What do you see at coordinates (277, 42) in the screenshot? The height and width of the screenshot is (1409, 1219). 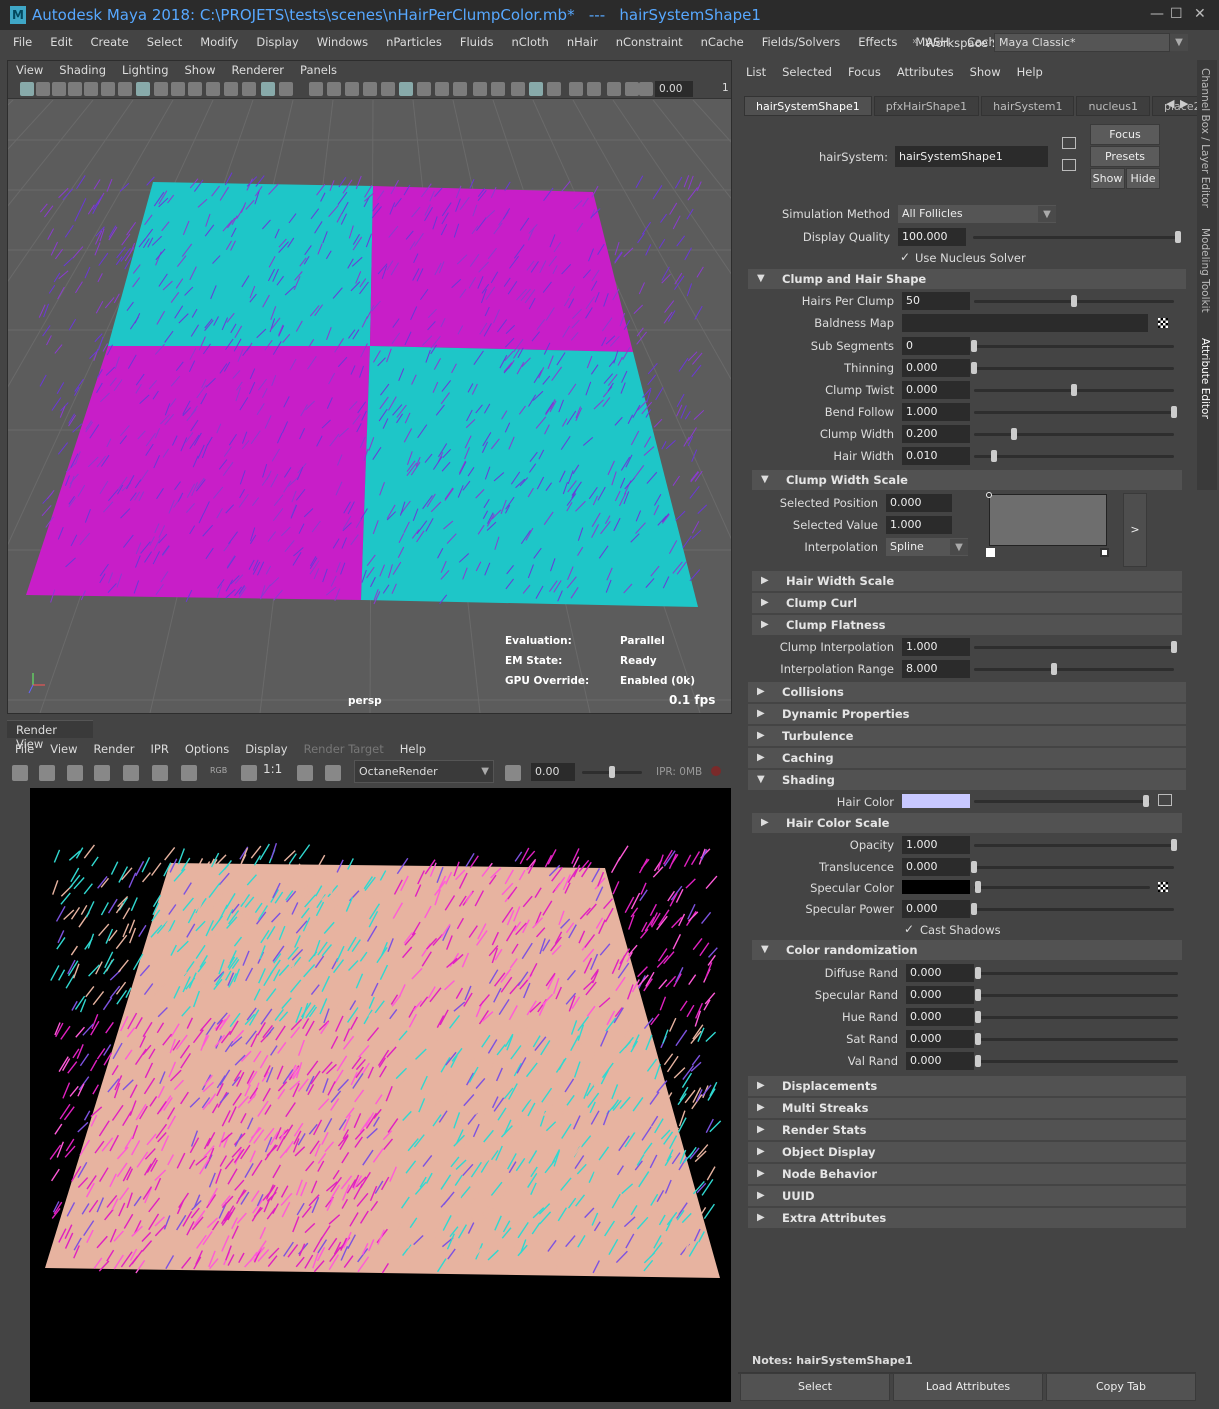 I see `menu-item: Display` at bounding box center [277, 42].